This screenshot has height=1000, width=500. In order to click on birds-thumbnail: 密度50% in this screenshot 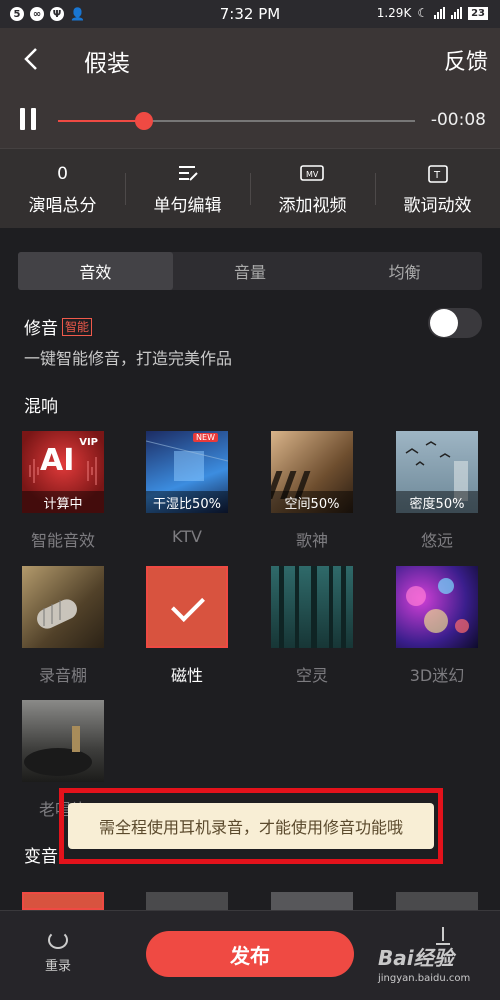, I will do `click(437, 472)`.